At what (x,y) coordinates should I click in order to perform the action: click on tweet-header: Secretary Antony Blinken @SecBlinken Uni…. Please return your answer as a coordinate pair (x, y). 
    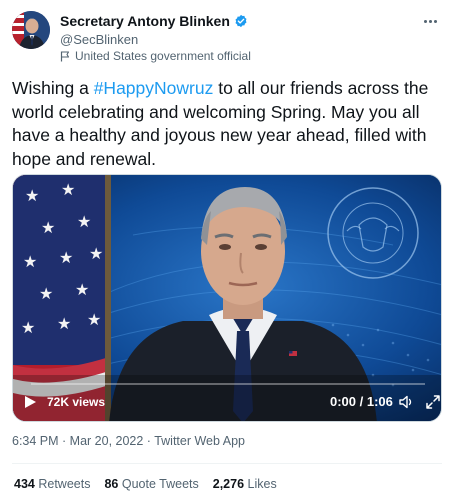
    Looking at the image, I should click on (227, 38).